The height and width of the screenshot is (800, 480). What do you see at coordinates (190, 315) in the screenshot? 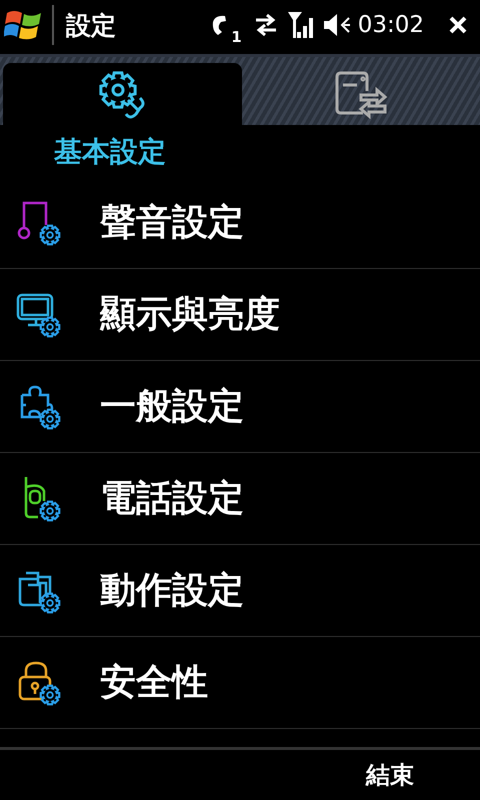
I see `settings-label: 顯示與亮度` at bounding box center [190, 315].